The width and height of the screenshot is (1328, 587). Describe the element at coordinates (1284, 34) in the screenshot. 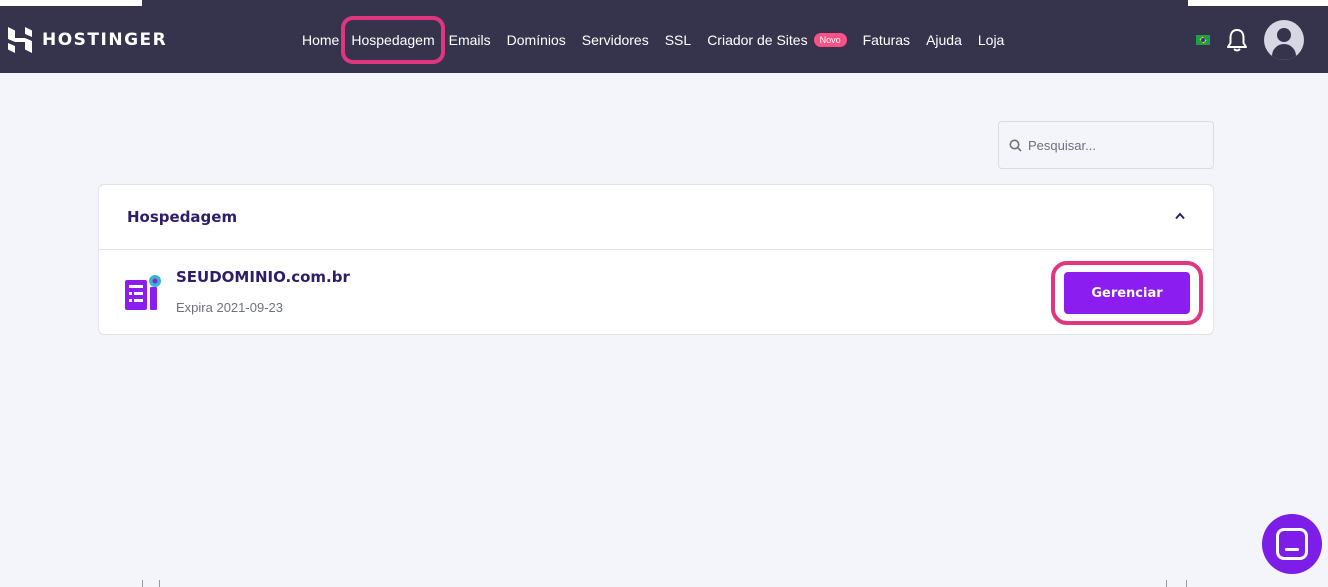

I see `avatar-head` at that location.